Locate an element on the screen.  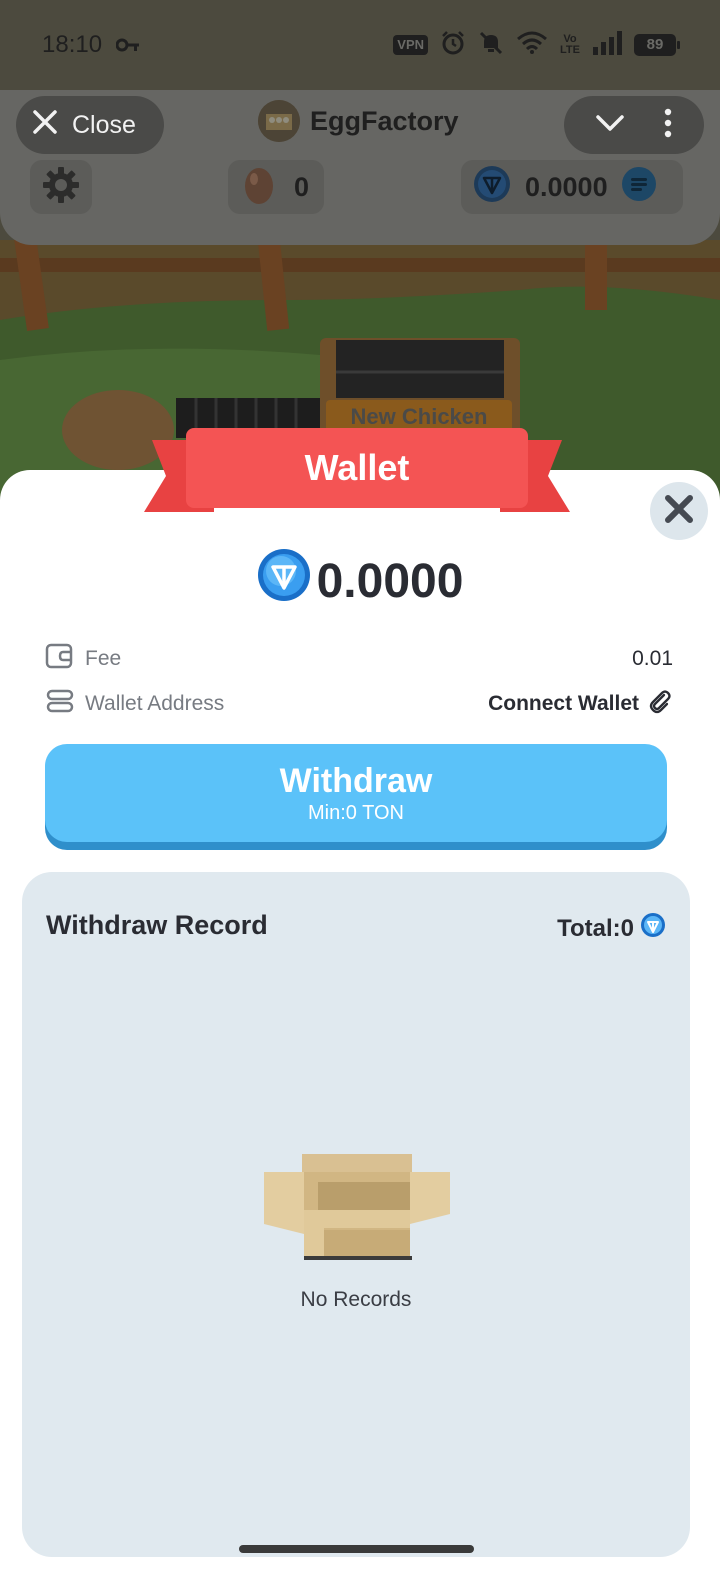
egg-counter: 0 is located at coordinates (276, 187).